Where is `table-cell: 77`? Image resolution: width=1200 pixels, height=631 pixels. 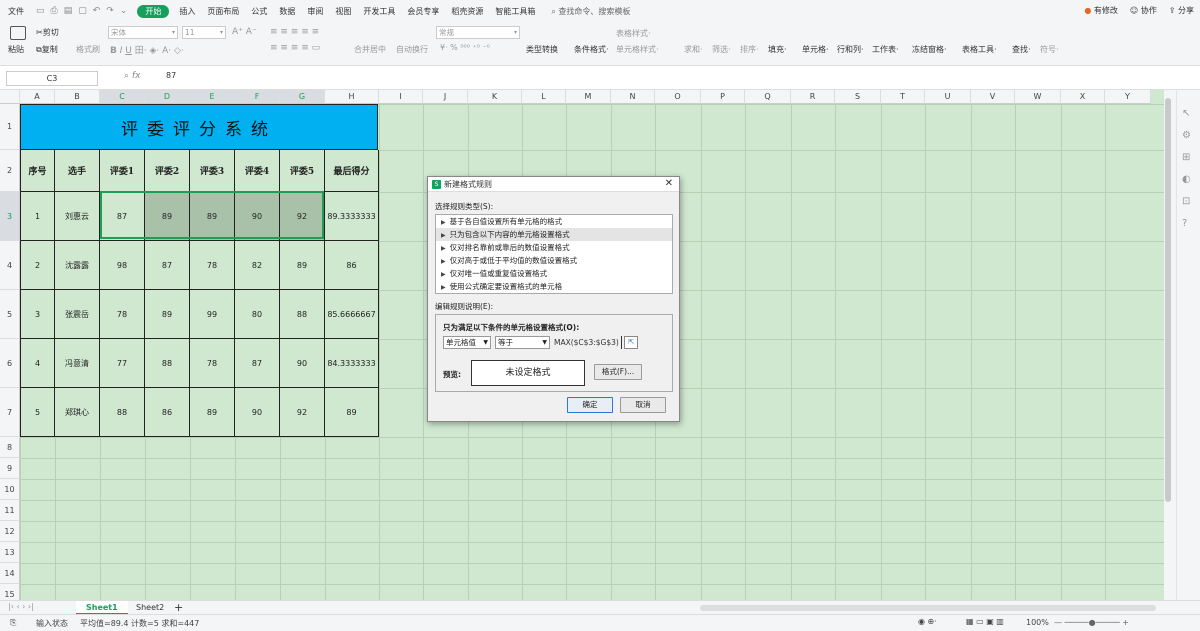 table-cell: 77 is located at coordinates (122, 363).